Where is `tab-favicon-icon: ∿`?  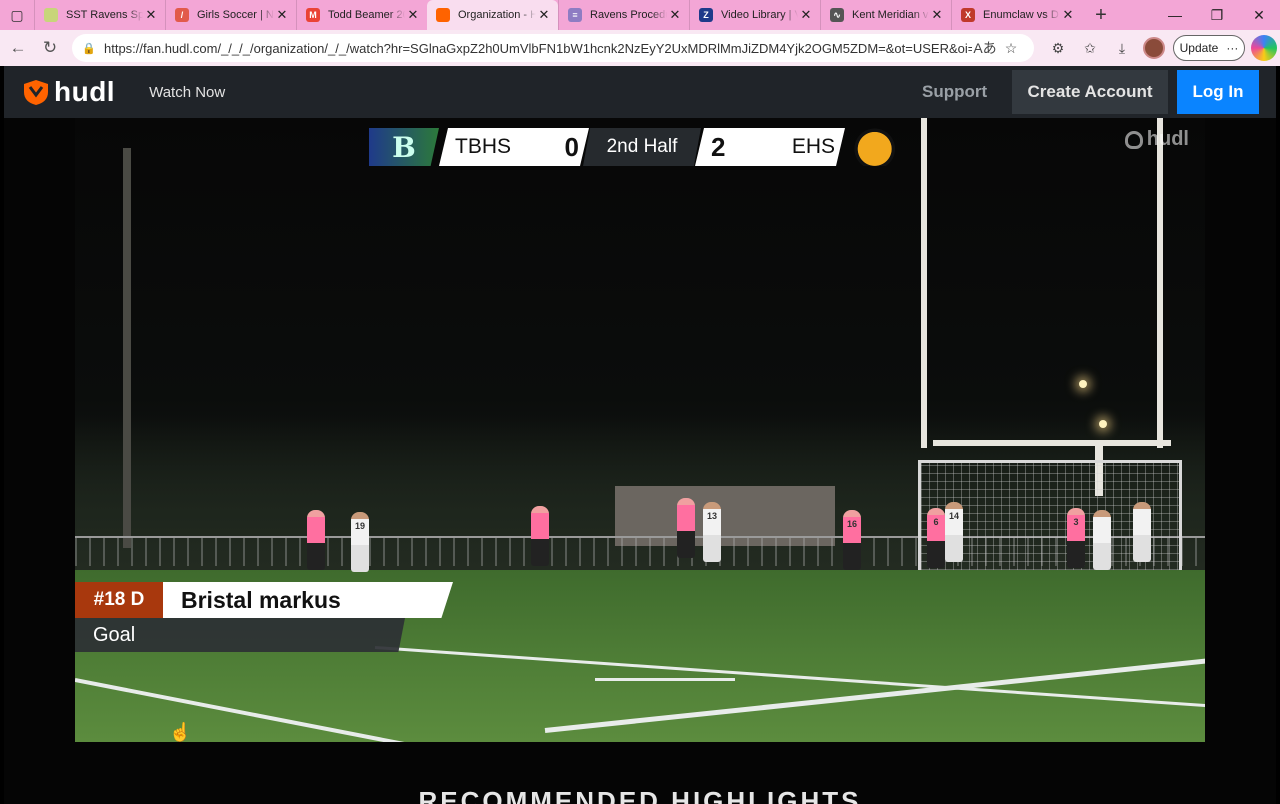
tab-favicon-icon: ∿ is located at coordinates (837, 15).